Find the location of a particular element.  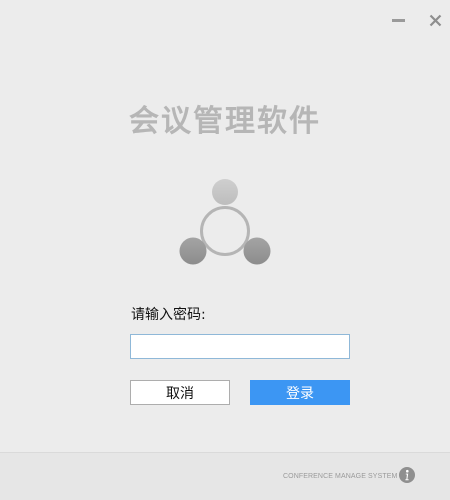

cancel-button: 取消 is located at coordinates (180, 392).